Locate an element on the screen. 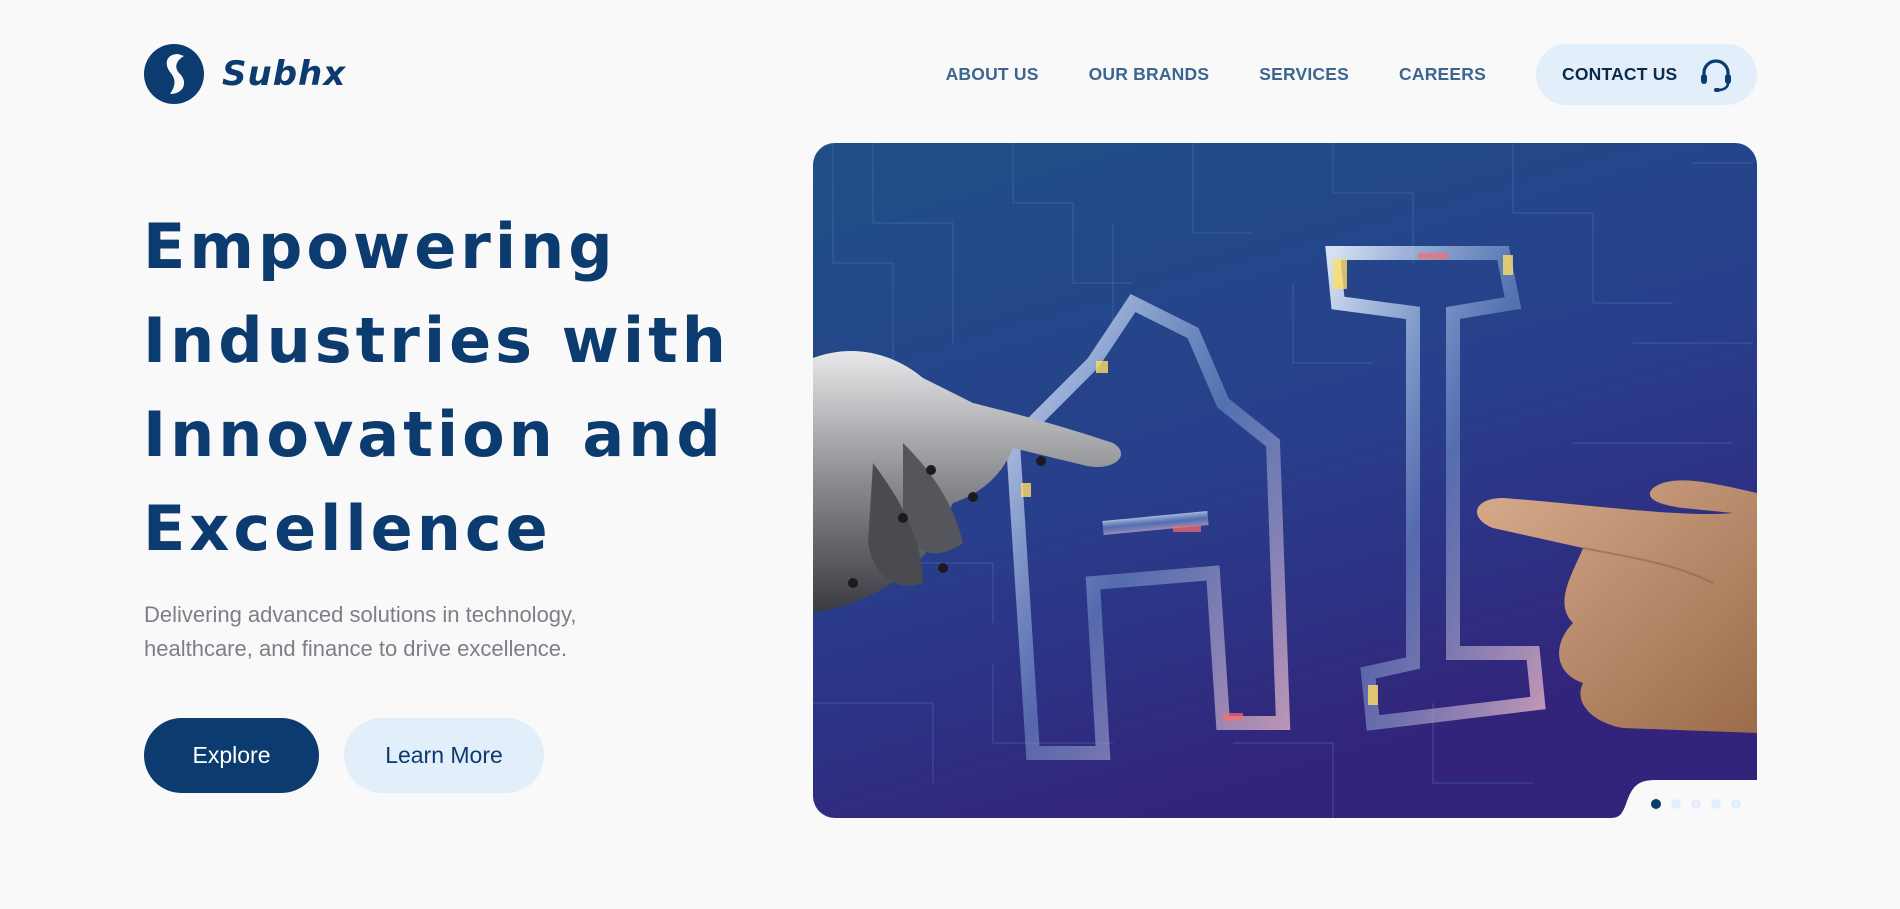  nav-about-us: ABOUT US is located at coordinates (992, 74).